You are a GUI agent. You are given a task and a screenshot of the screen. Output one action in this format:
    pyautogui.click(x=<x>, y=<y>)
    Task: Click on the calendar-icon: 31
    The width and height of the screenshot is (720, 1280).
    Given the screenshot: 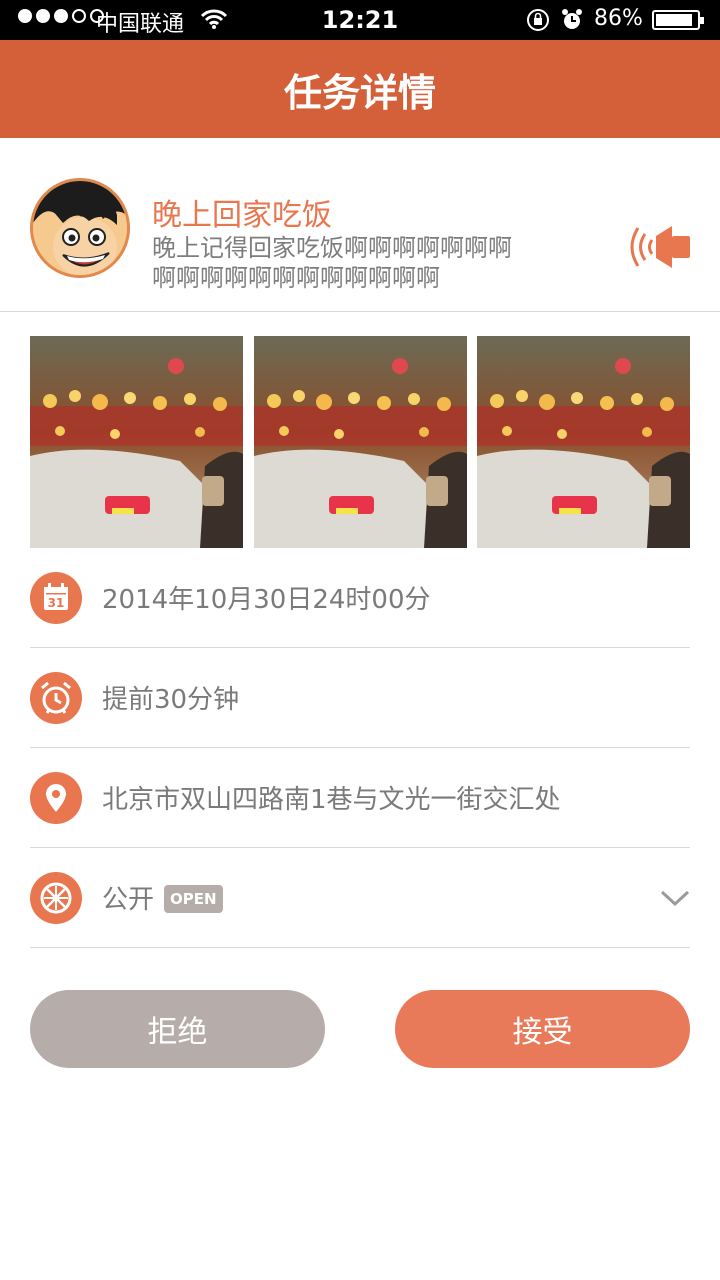 What is the action you would take?
    pyautogui.click(x=56, y=598)
    